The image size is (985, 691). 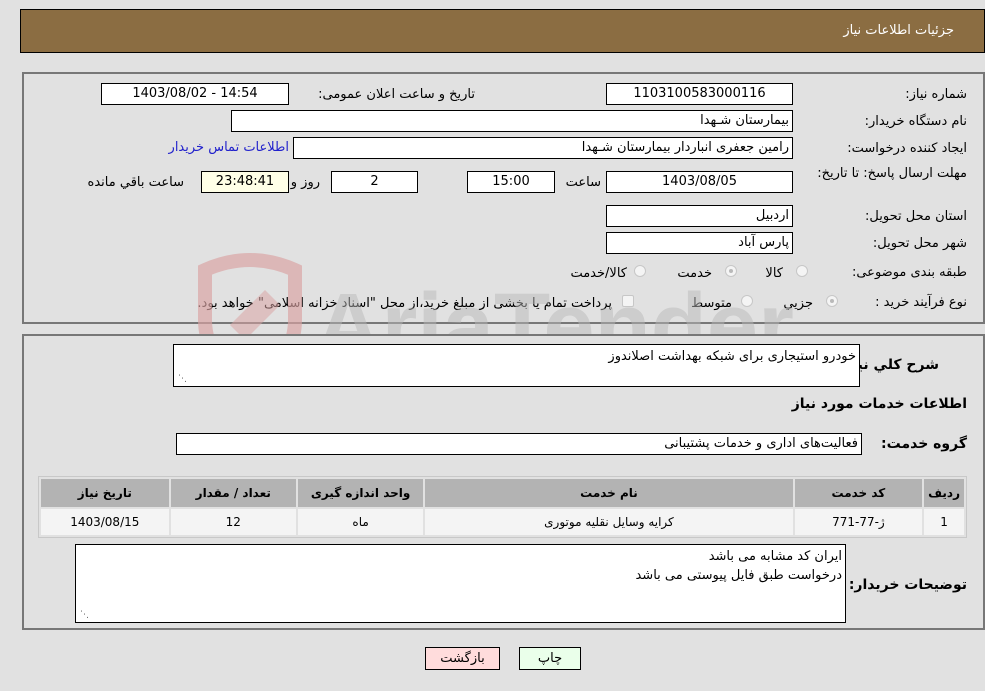 I want to click on cell-quantity: 12, so click(x=233, y=522).